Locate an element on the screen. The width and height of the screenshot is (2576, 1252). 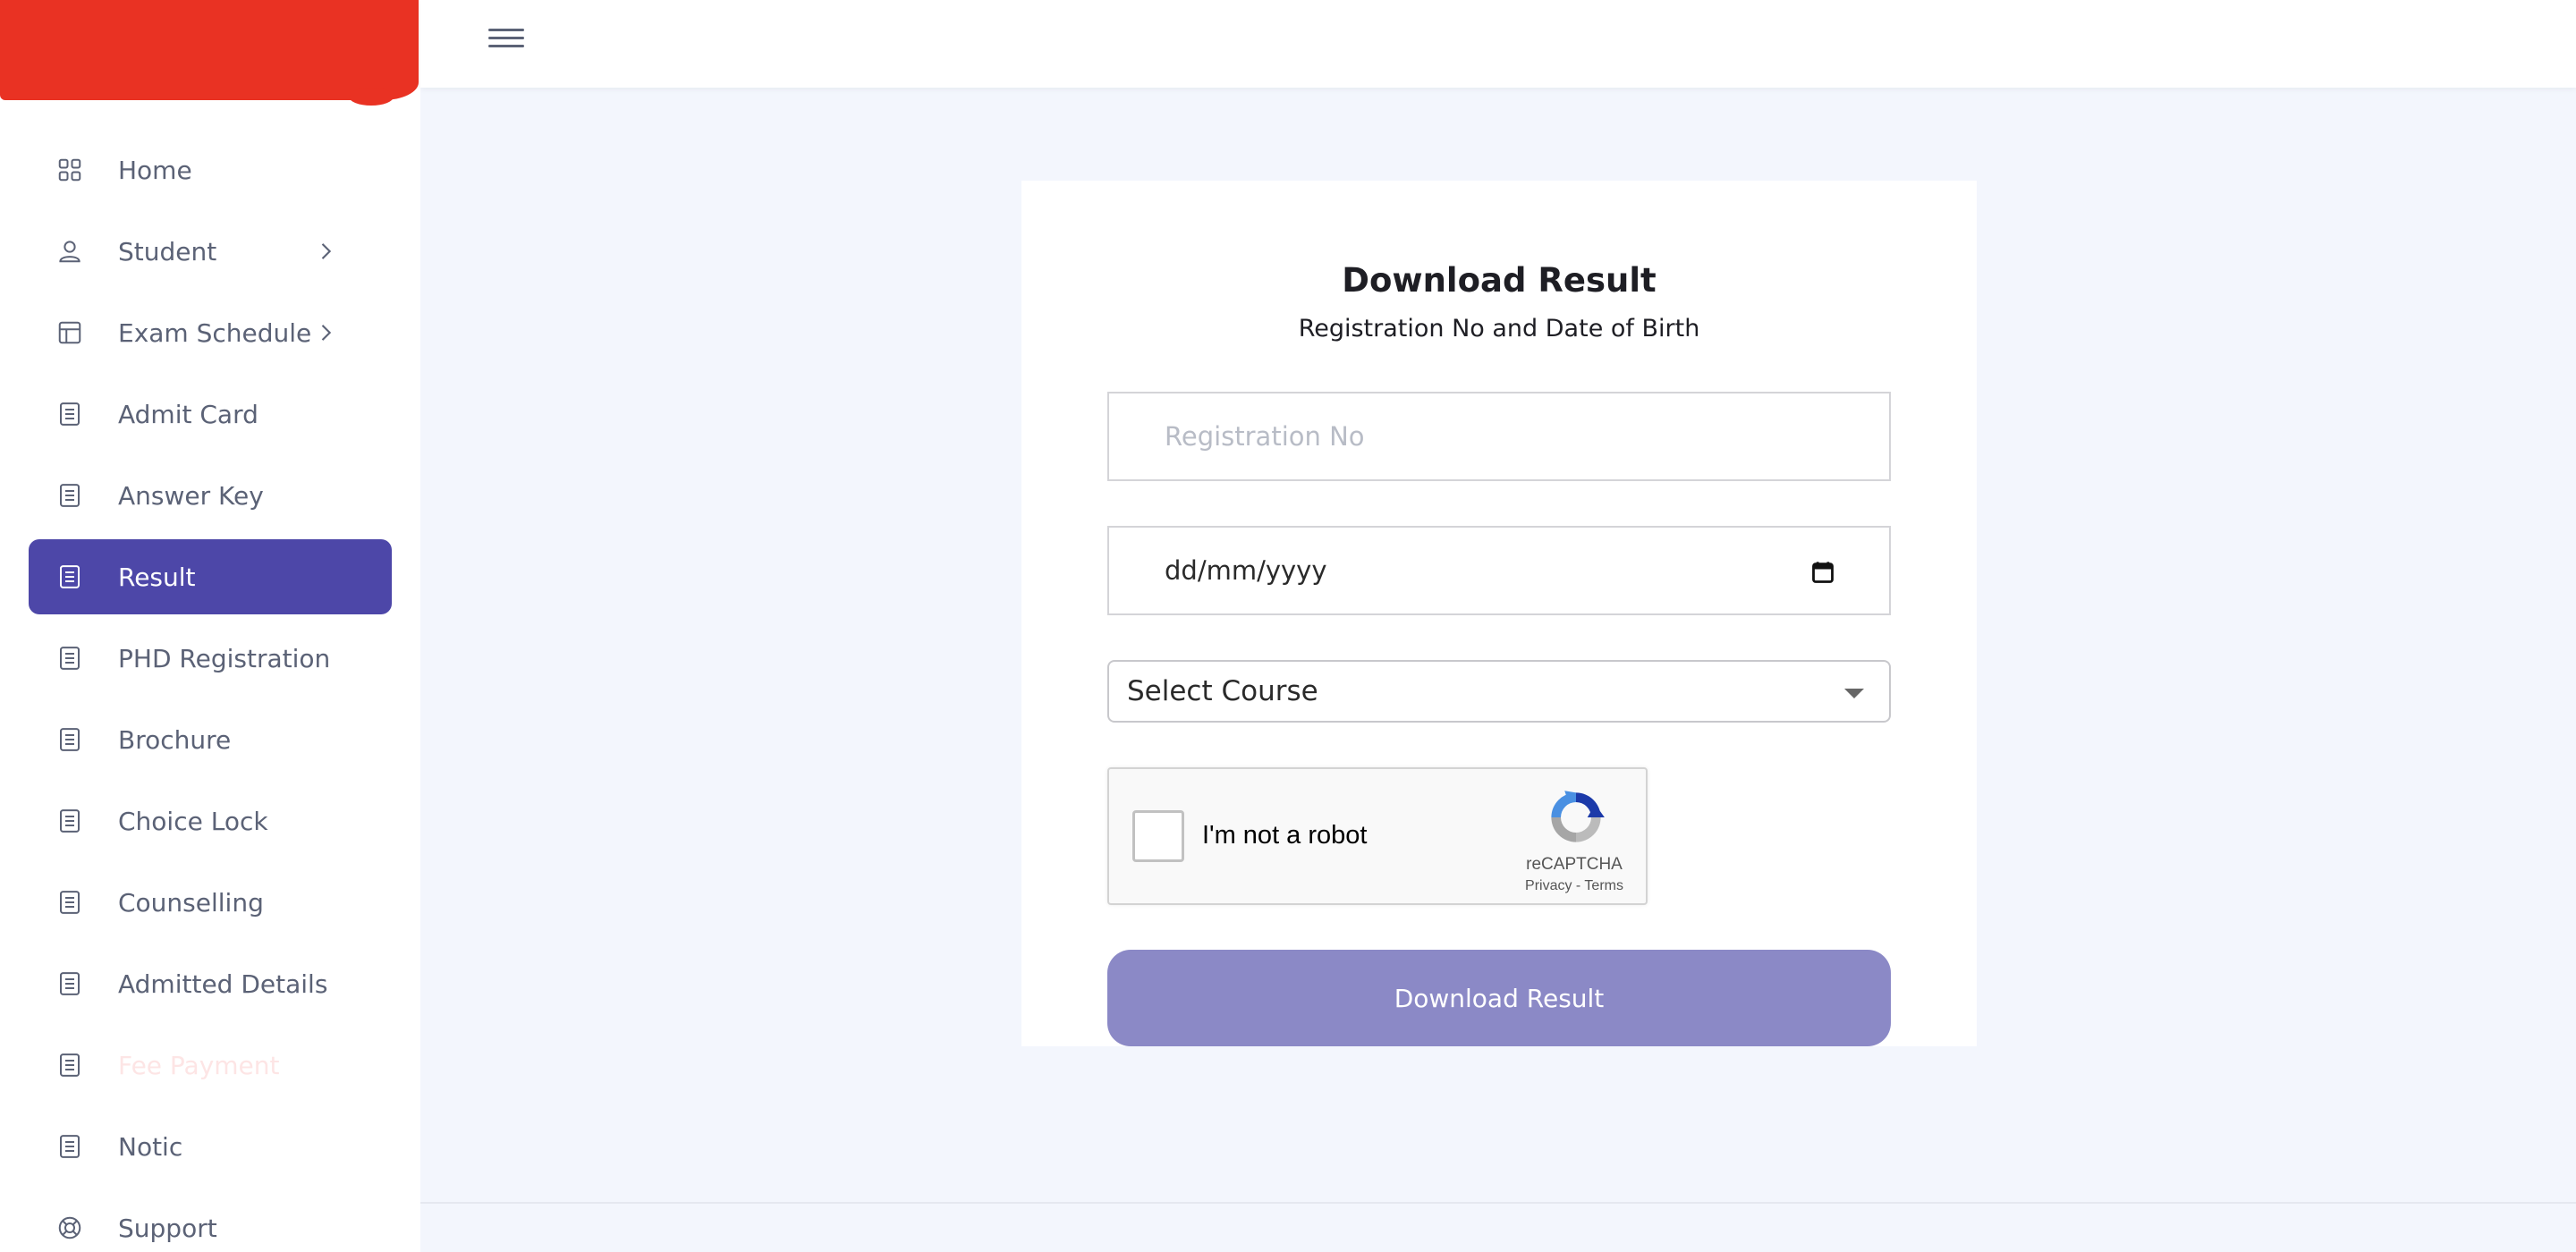
sidebar-item-admitted-details: Admitted Details is located at coordinates (210, 983).